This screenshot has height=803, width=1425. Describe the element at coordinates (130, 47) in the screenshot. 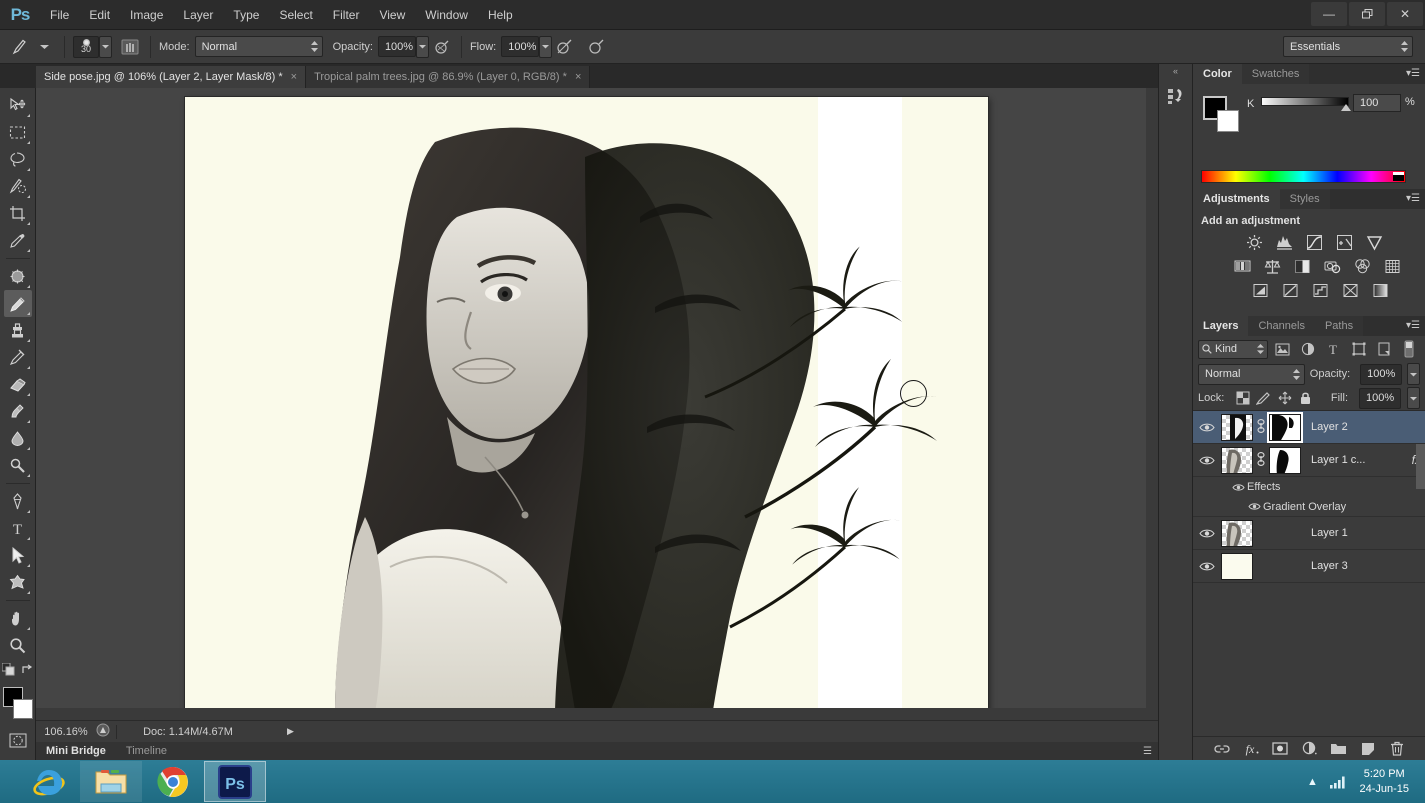

I see `brush-panel-toggle-icon` at that location.